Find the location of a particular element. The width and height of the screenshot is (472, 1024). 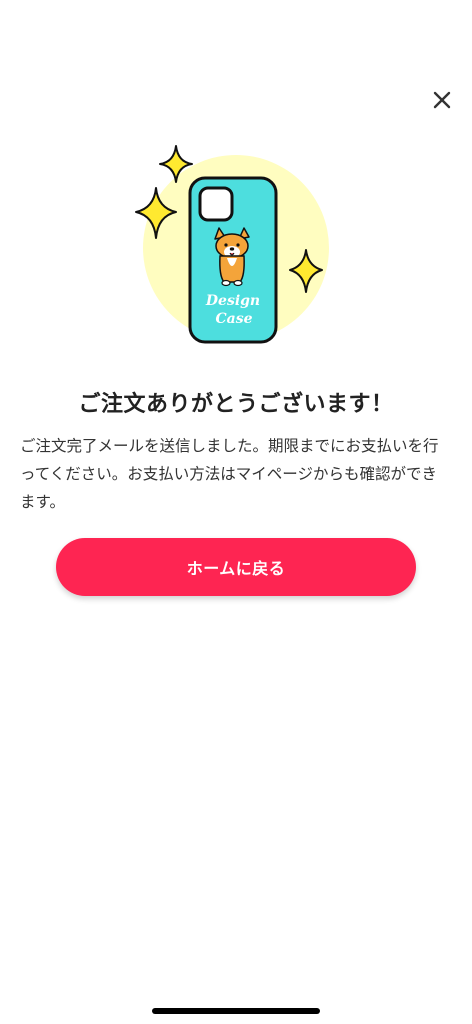

close-icon is located at coordinates (442, 100).